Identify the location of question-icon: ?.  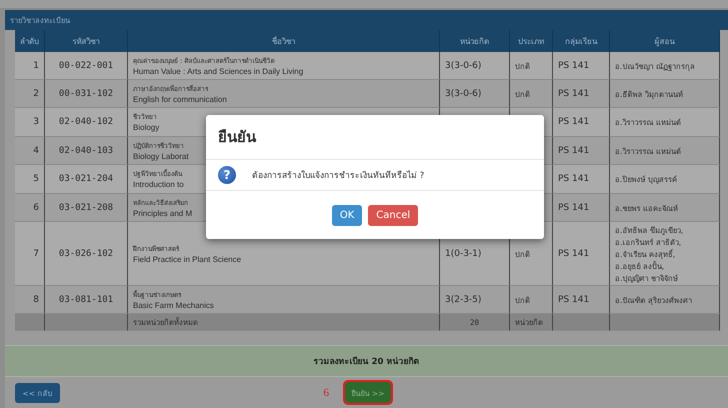
(227, 175).